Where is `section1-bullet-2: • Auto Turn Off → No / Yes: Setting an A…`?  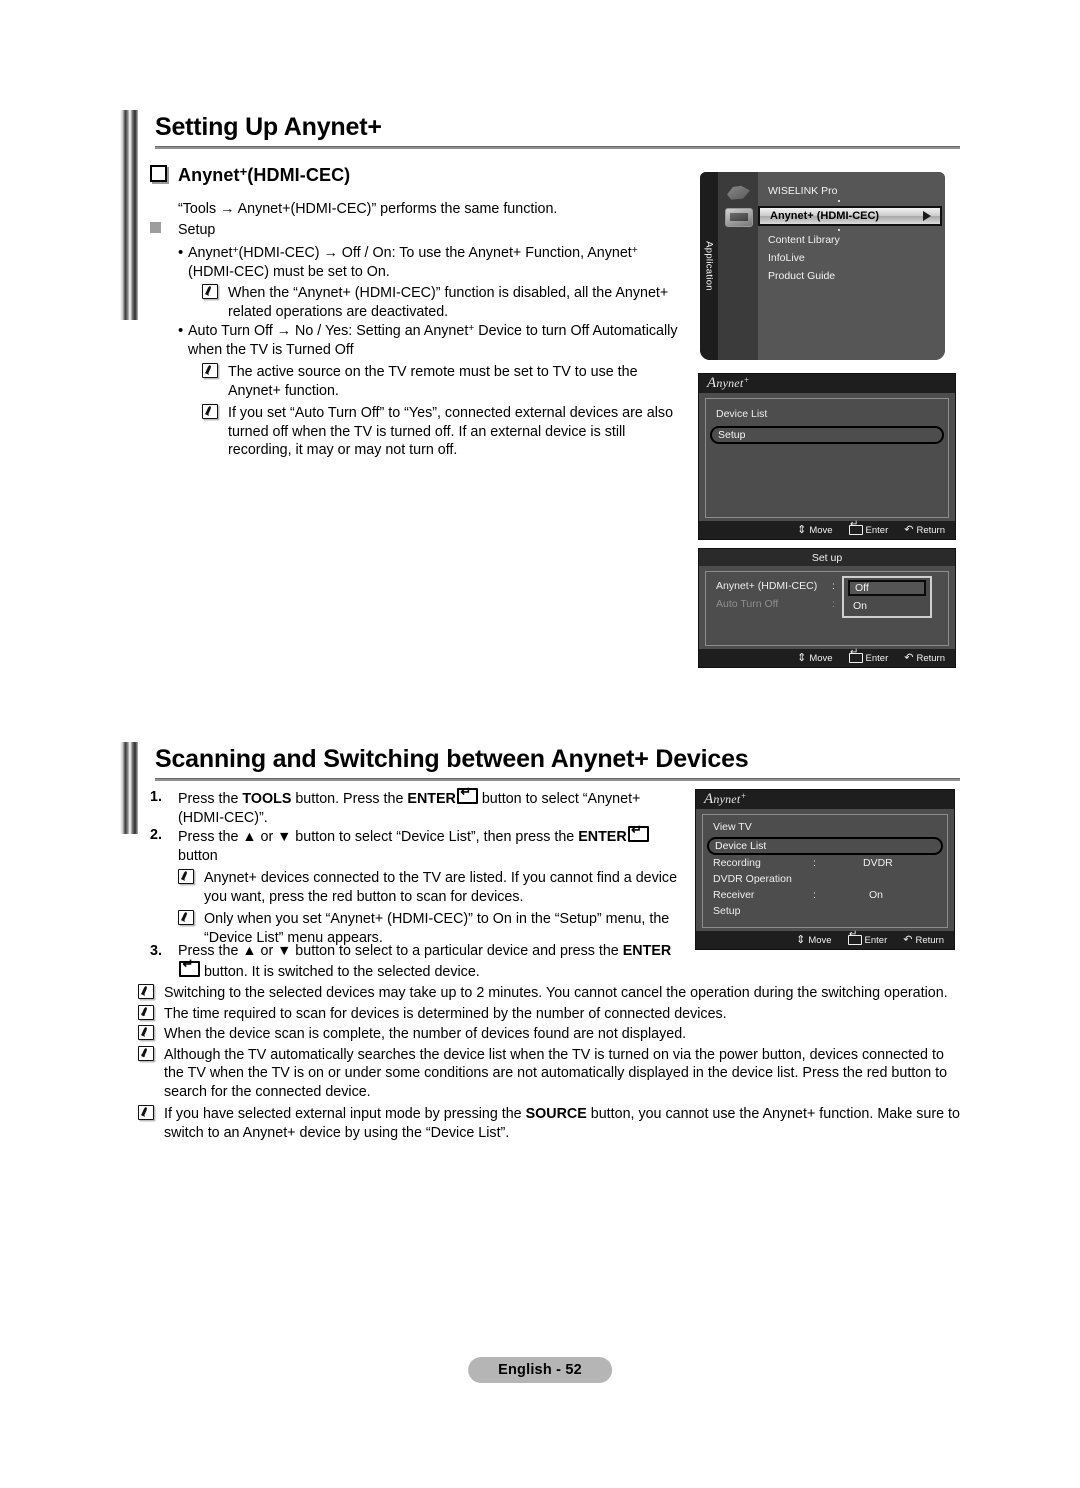 section1-bullet-2: • Auto Turn Off → No / Yes: Setting an A… is located at coordinates (432, 391).